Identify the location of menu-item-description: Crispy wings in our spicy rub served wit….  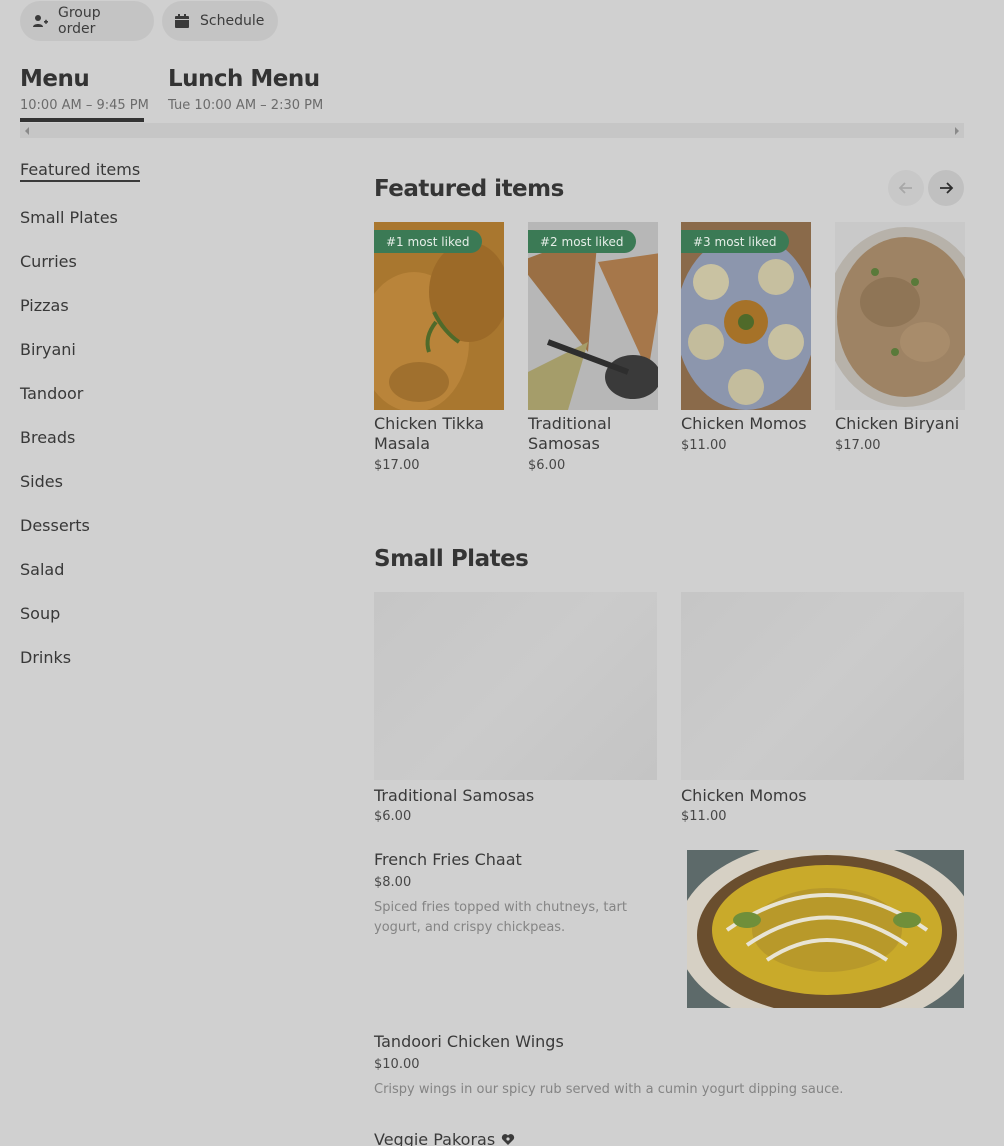
(609, 1089).